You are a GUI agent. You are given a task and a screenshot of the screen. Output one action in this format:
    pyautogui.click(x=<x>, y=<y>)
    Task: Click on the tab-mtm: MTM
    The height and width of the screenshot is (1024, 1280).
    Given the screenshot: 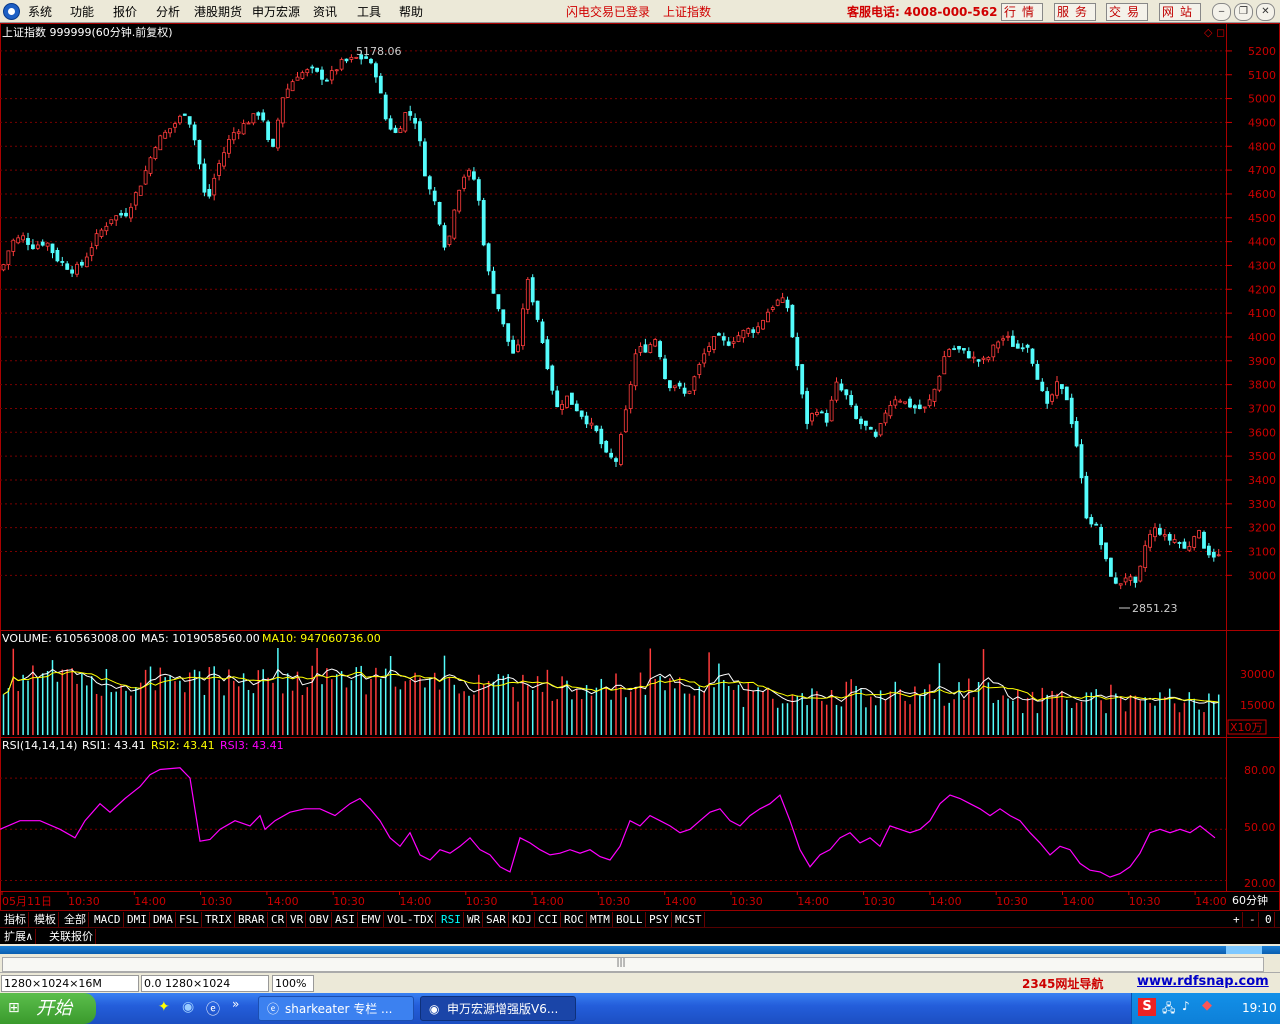 What is the action you would take?
    pyautogui.click(x=600, y=919)
    